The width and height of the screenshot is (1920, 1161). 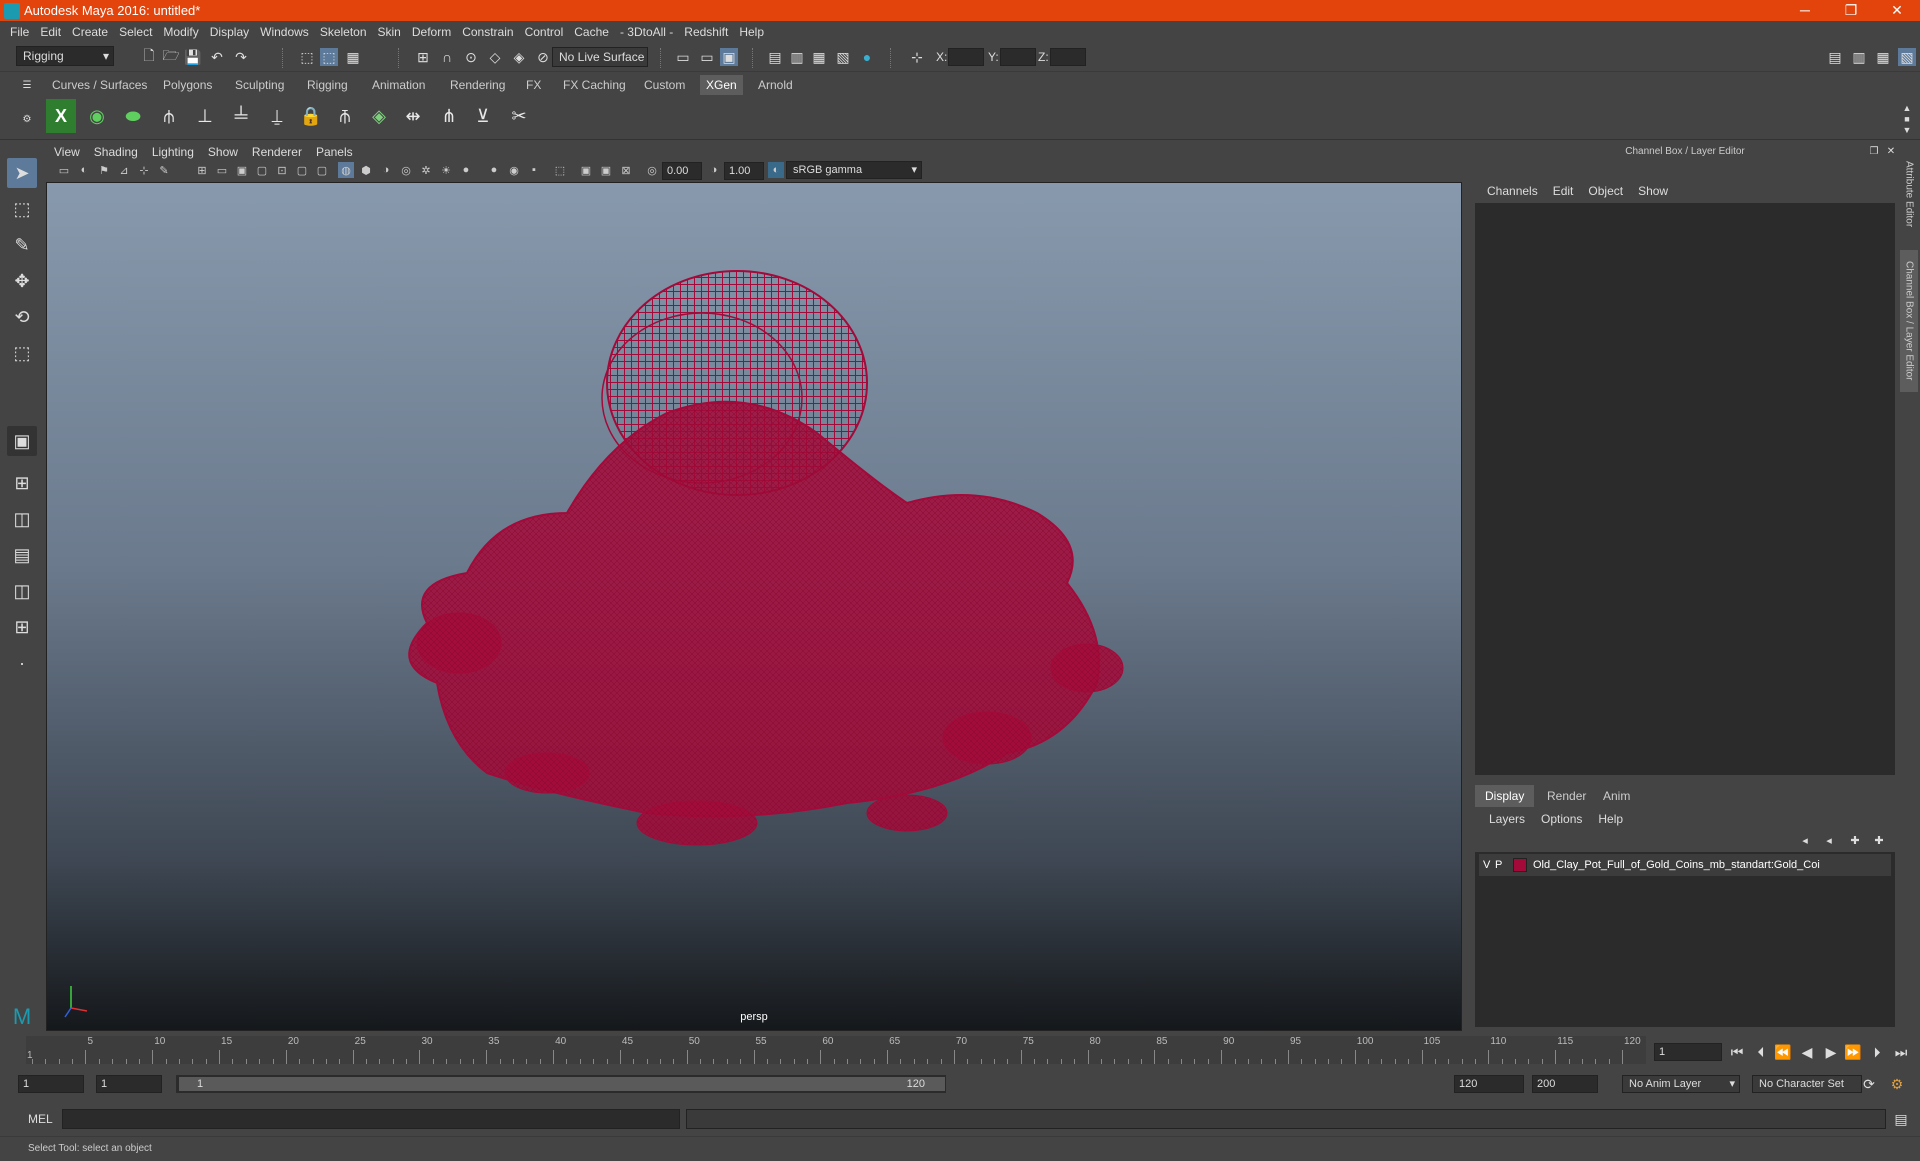 I want to click on play-forward-icon: ▶, so click(x=1831, y=1052).